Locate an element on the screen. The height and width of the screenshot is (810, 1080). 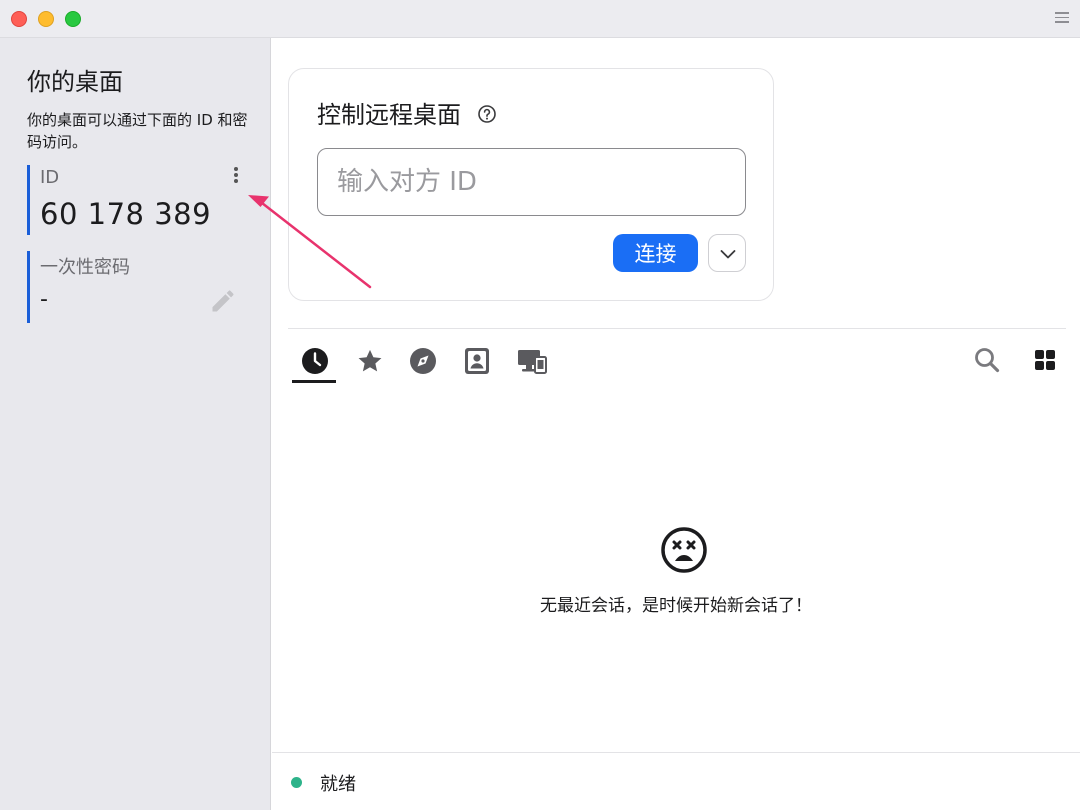
zoom-window-button is located at coordinates (73, 19).